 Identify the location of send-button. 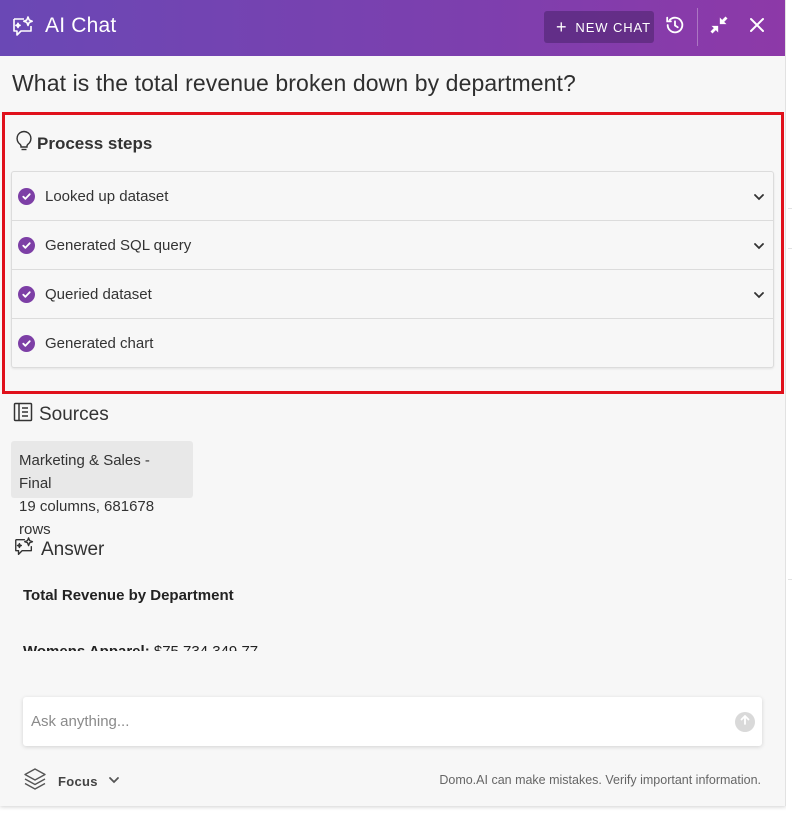
(745, 722).